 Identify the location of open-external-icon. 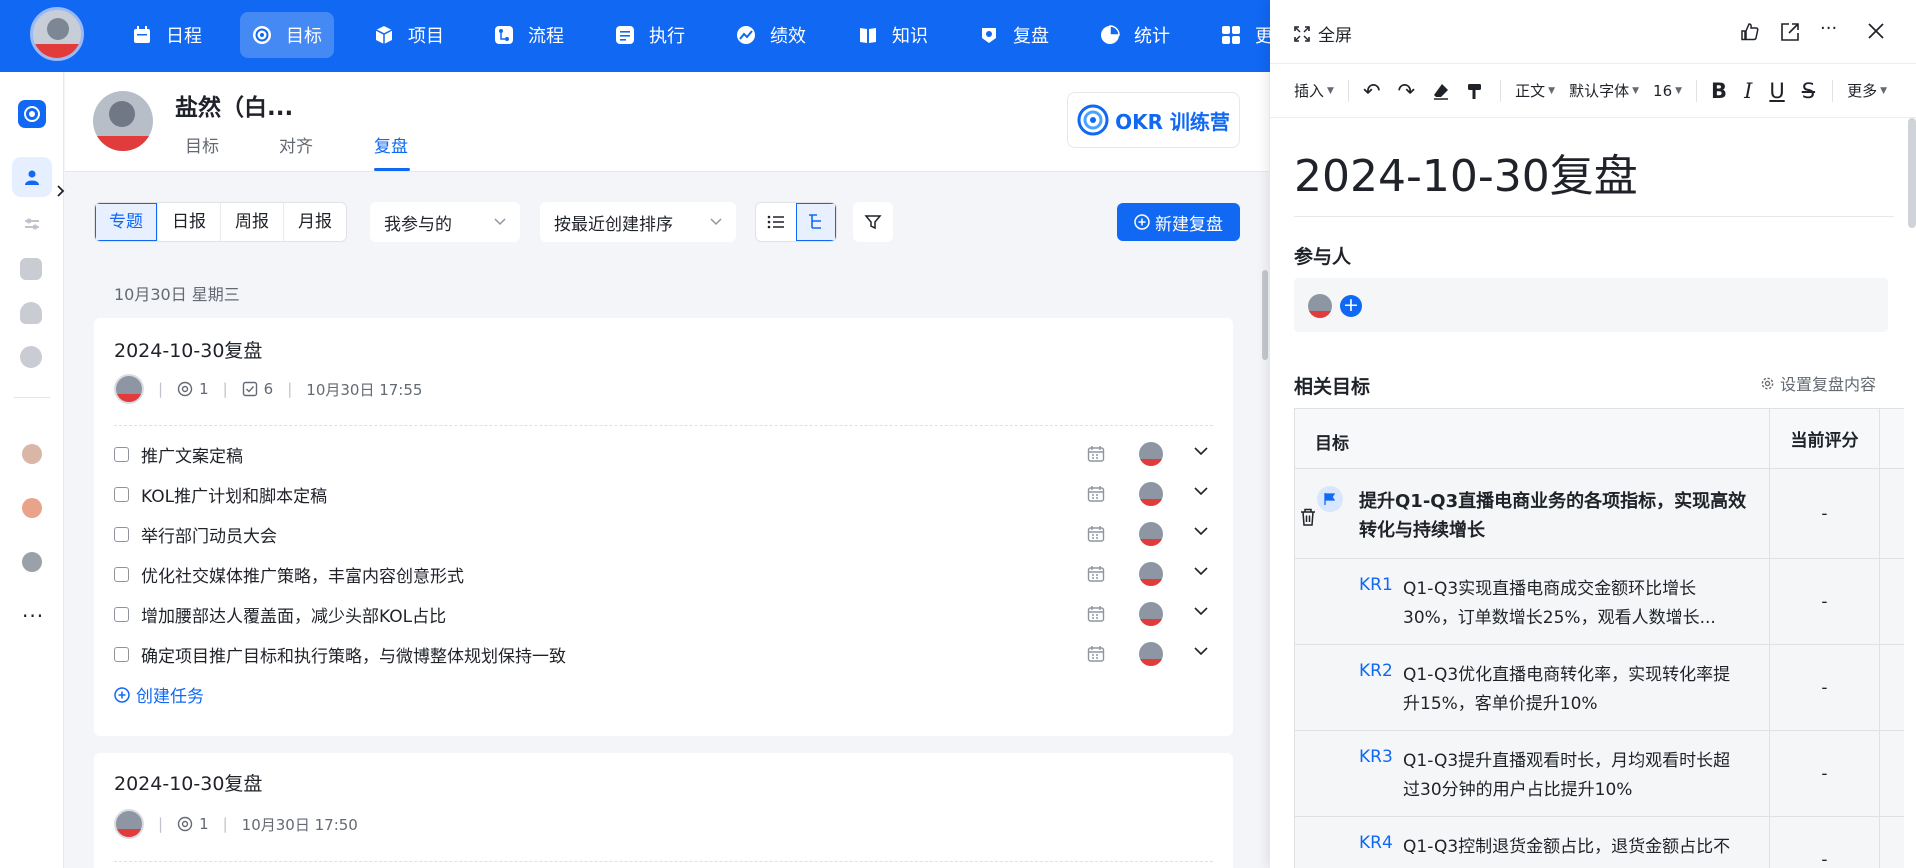
(1790, 32).